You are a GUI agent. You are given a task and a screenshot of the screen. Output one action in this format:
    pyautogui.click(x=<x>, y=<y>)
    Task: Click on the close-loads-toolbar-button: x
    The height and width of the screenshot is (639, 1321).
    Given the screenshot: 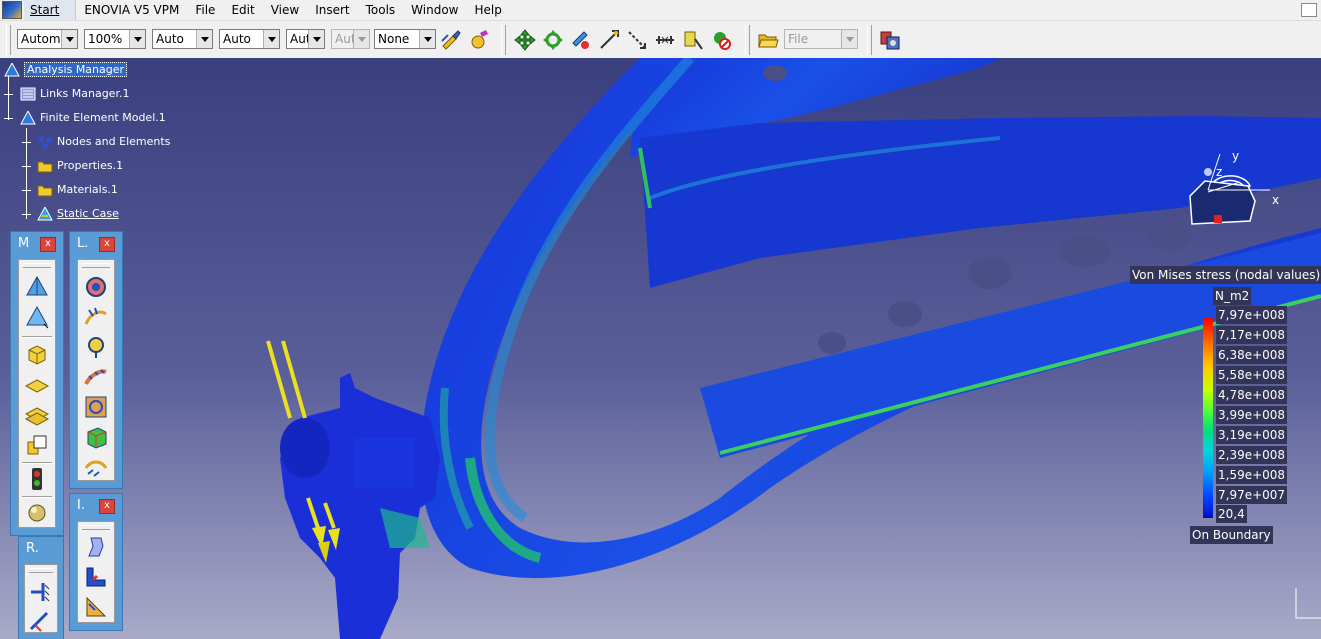 What is the action you would take?
    pyautogui.click(x=107, y=244)
    